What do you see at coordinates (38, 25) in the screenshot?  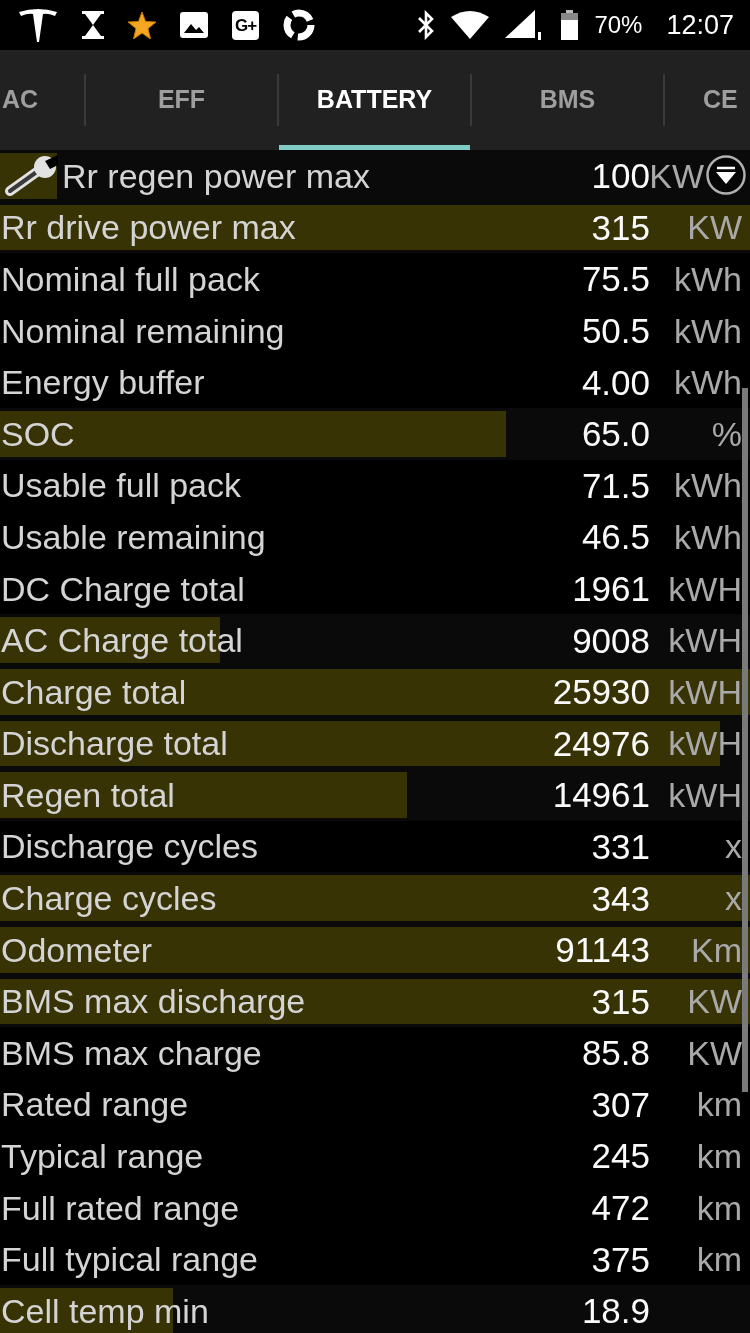 I see `t-logo-icon` at bounding box center [38, 25].